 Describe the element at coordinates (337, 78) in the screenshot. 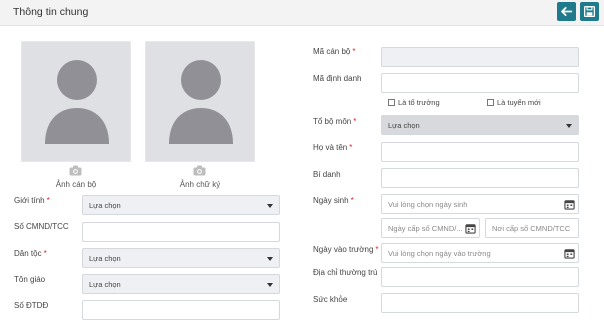

I see `identifier-label: Mã định danh` at that location.